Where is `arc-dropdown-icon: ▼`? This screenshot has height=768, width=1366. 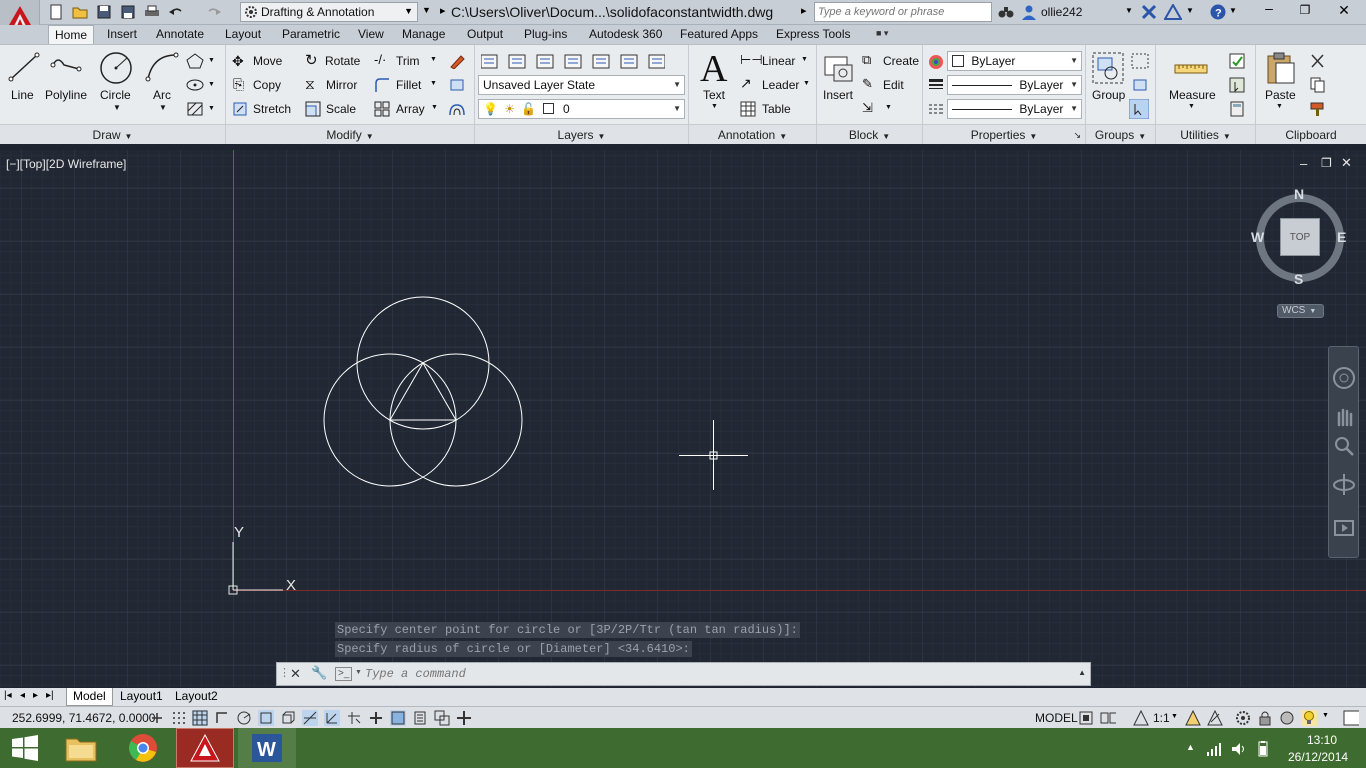
arc-dropdown-icon: ▼ is located at coordinates (163, 107).